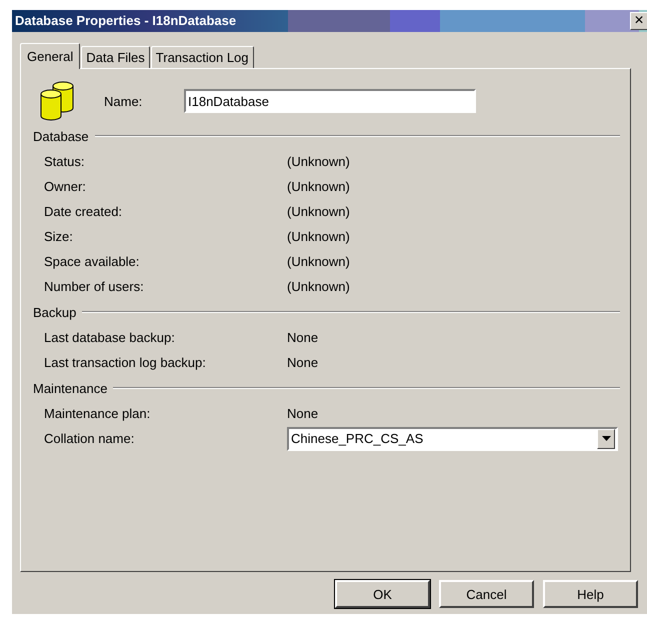 Image resolution: width=647 pixels, height=618 pixels. What do you see at coordinates (90, 438) in the screenshot?
I see `field-label: Collation name:` at bounding box center [90, 438].